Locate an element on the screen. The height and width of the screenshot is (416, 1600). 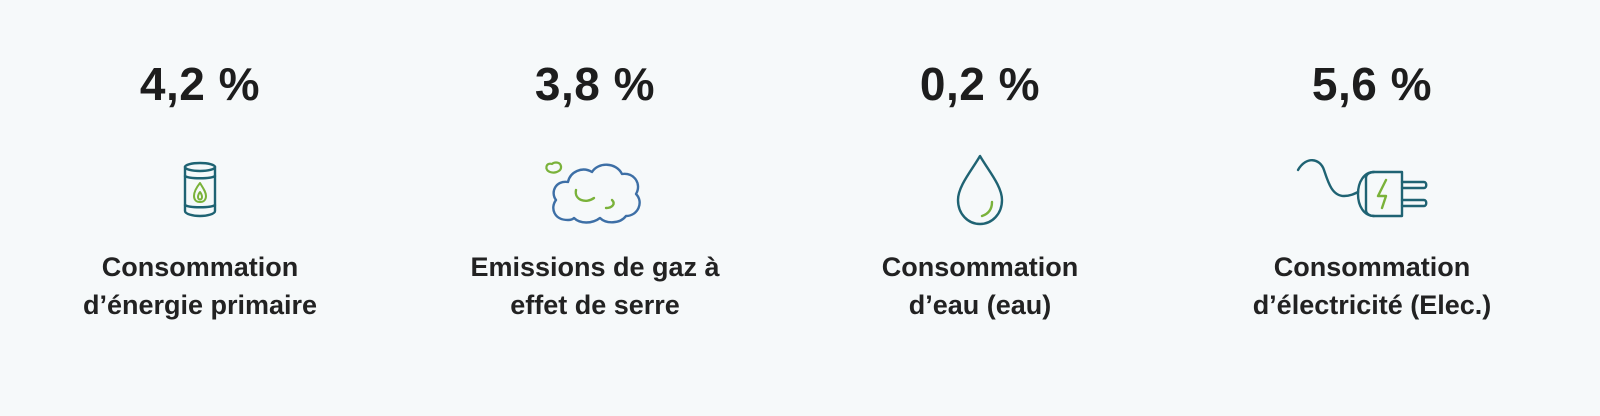
stat-label-line2: d’électricité (Elec.) is located at coordinates (1372, 305).